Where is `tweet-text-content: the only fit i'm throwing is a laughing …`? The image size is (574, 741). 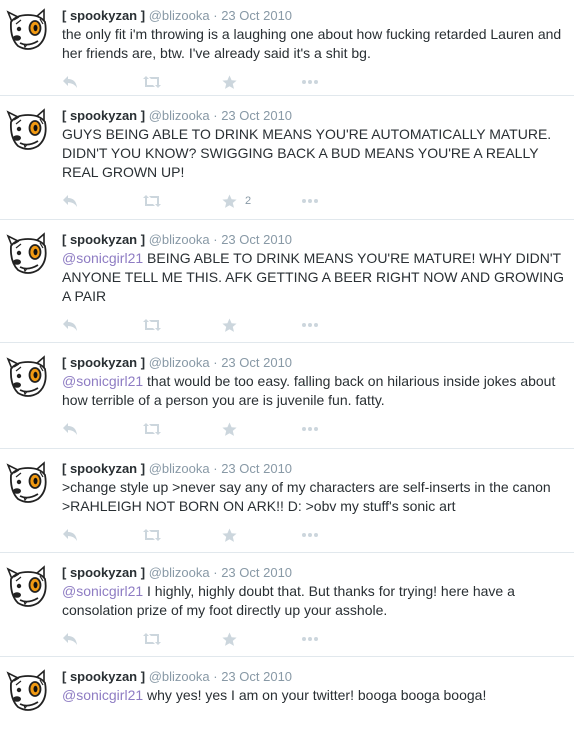
tweet-text-content: the only fit i'm throwing is a laughing … is located at coordinates (312, 43).